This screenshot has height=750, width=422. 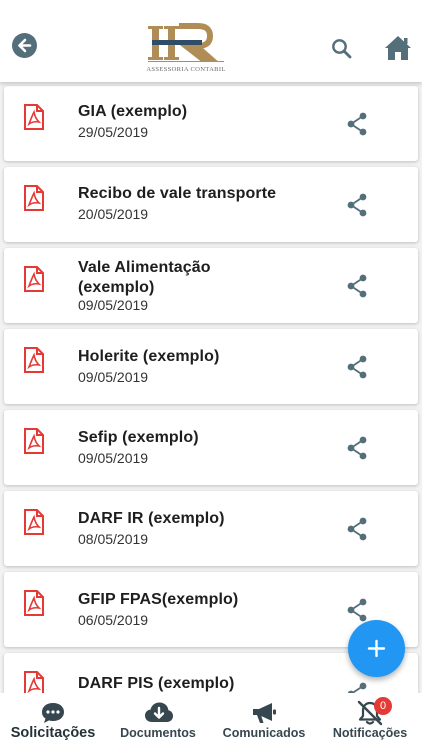 What do you see at coordinates (211, 204) in the screenshot?
I see `document-card: Recibo de vale transporte 20/05/2019` at bounding box center [211, 204].